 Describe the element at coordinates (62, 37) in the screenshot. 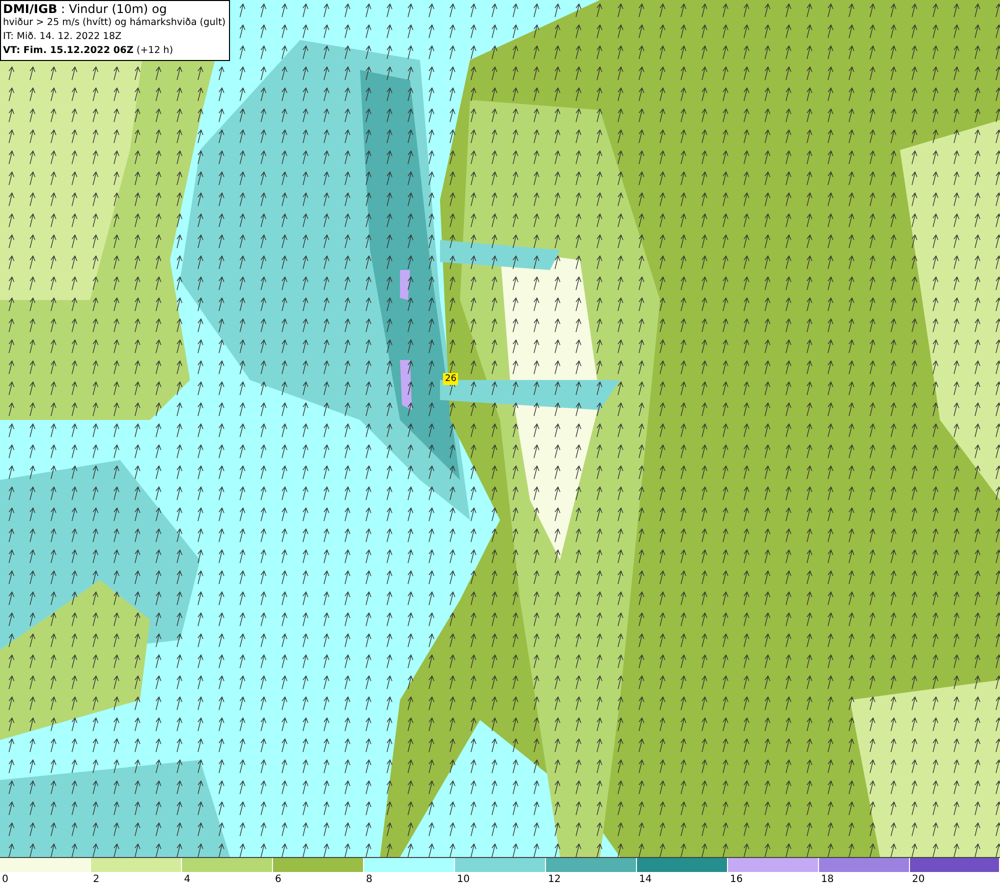

I see `header-text: IT: Mið. 14. 12. 2022 18Z` at that location.